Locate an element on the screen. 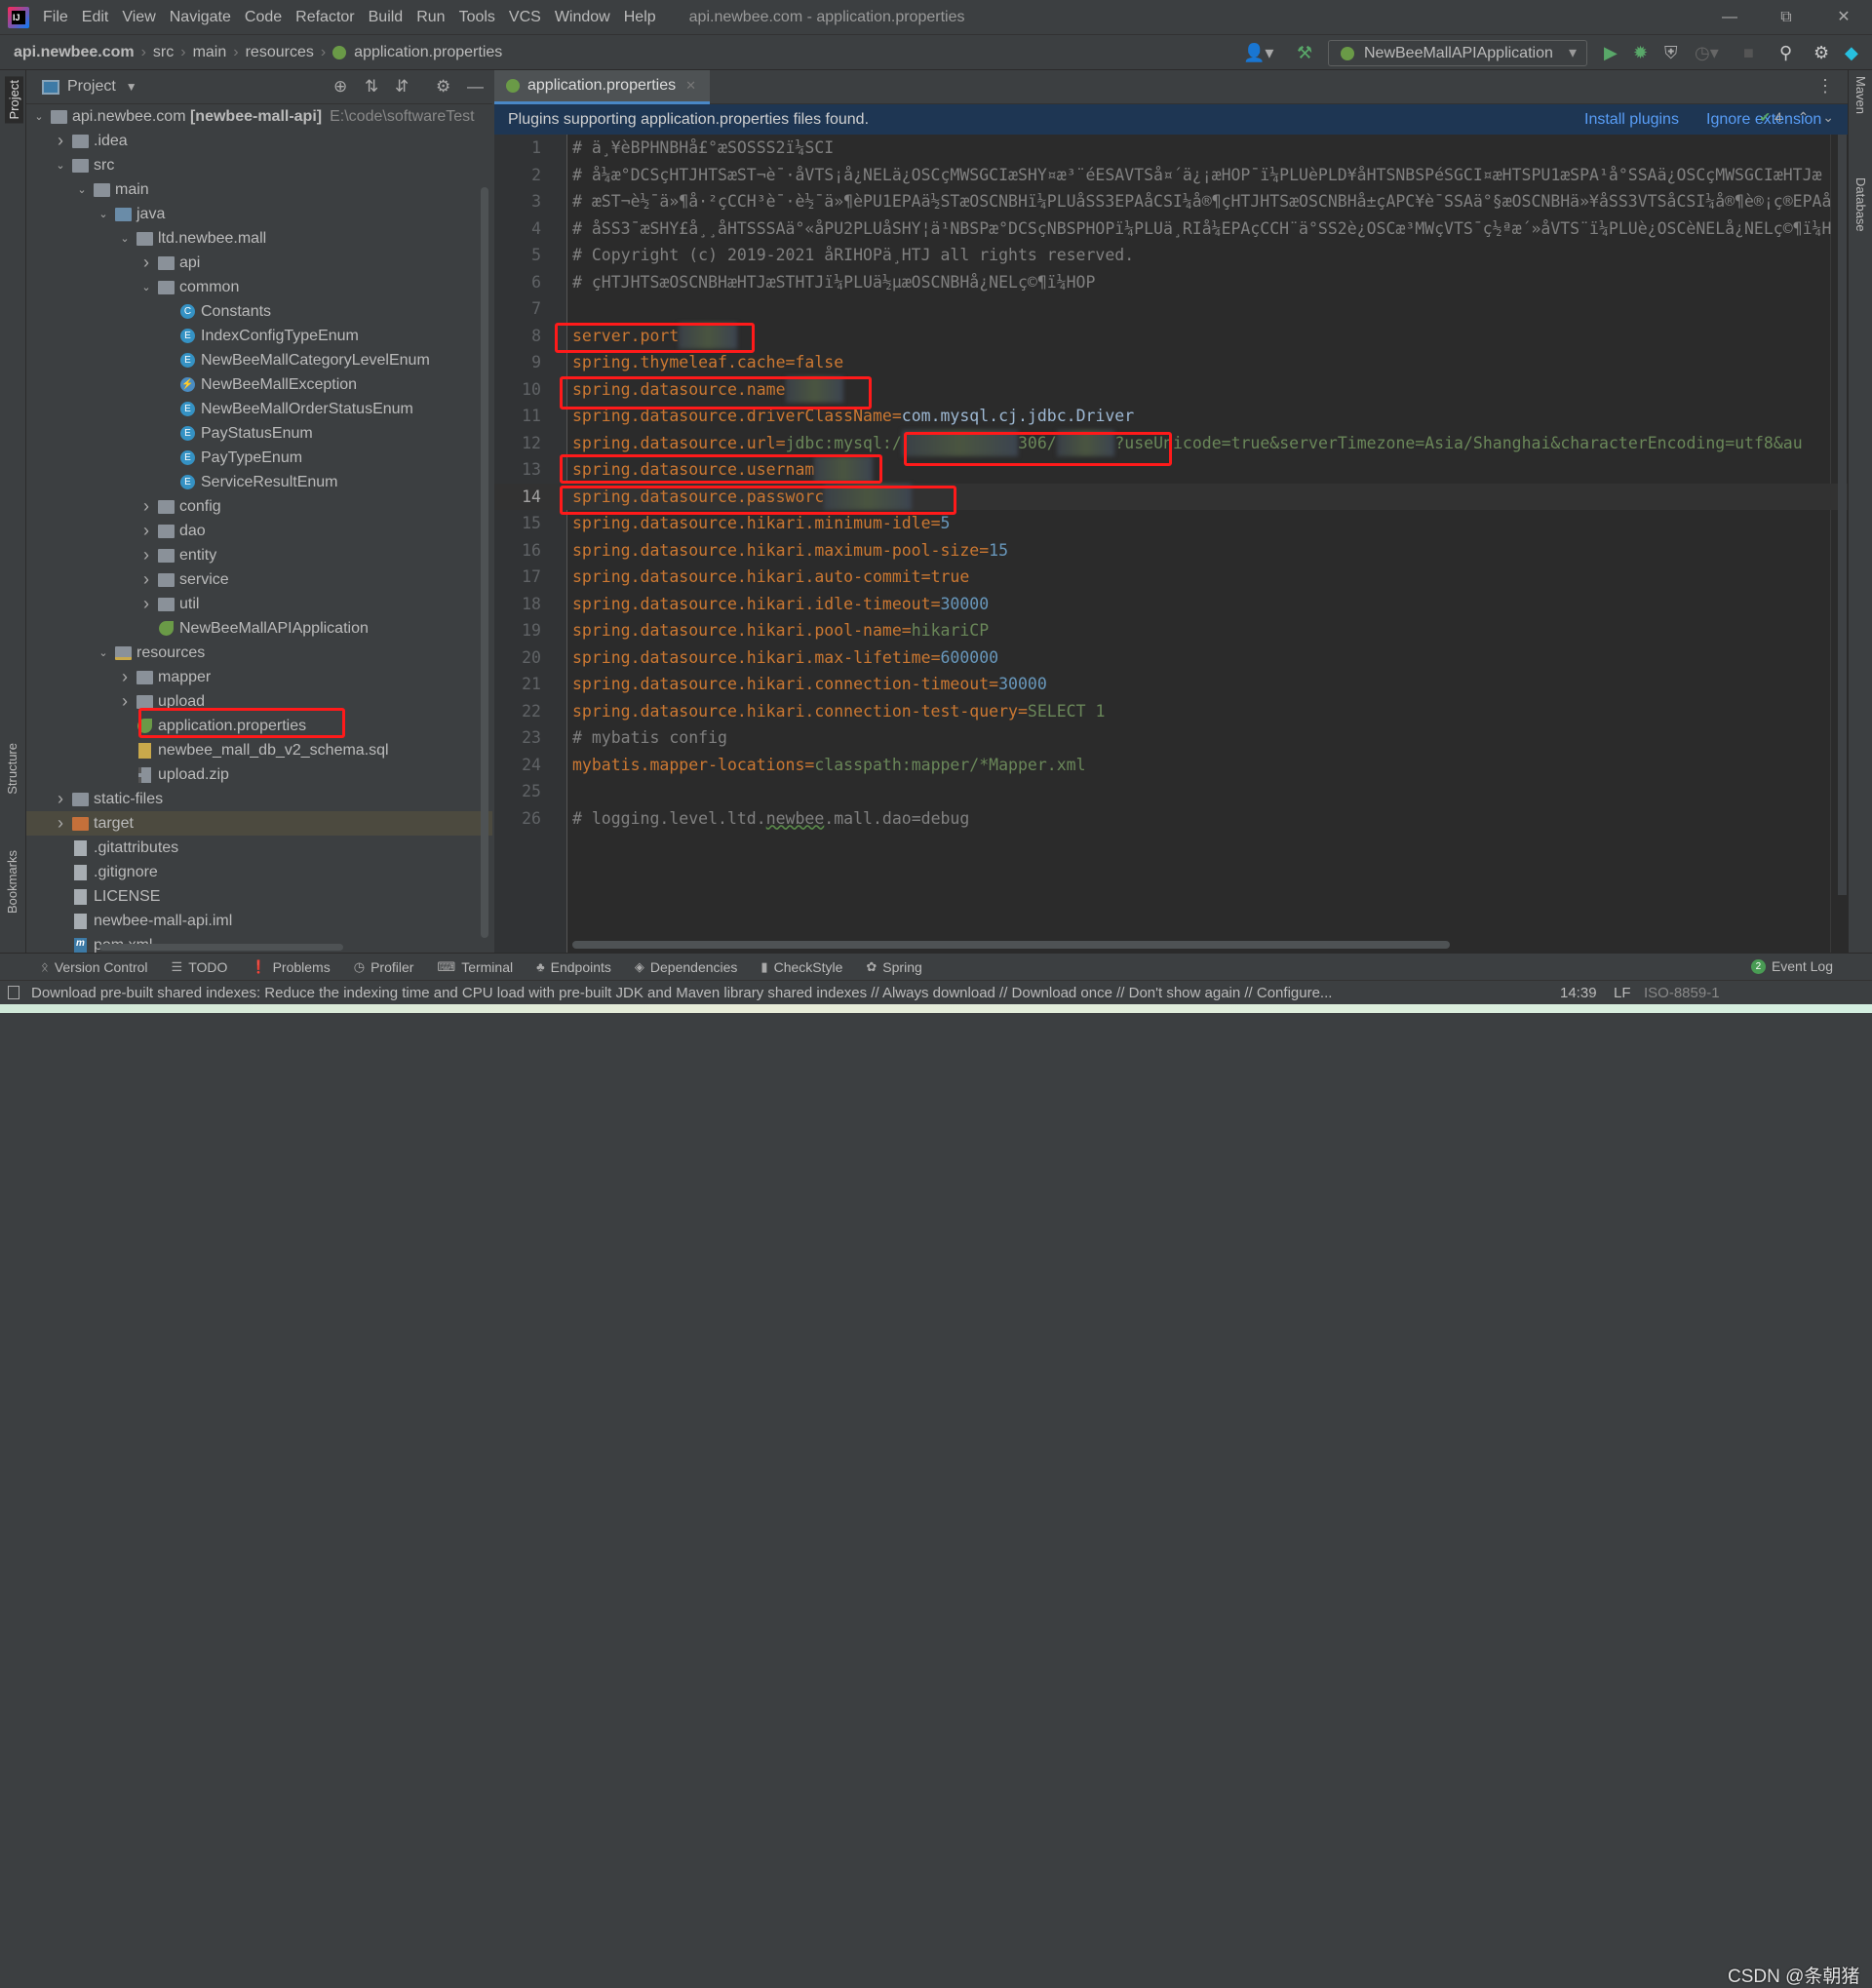 Image resolution: width=1872 pixels, height=1988 pixels. breadcrumb-resources: resources is located at coordinates (280, 52).